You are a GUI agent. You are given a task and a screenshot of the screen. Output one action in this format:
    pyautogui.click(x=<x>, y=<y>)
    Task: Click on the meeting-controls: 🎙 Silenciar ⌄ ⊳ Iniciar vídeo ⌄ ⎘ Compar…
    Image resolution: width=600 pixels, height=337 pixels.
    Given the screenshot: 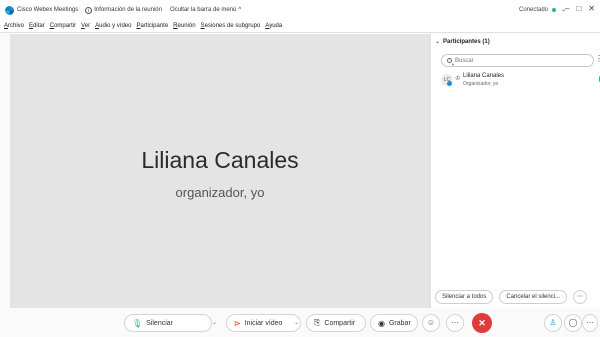 What is the action you would take?
    pyautogui.click(x=300, y=322)
    